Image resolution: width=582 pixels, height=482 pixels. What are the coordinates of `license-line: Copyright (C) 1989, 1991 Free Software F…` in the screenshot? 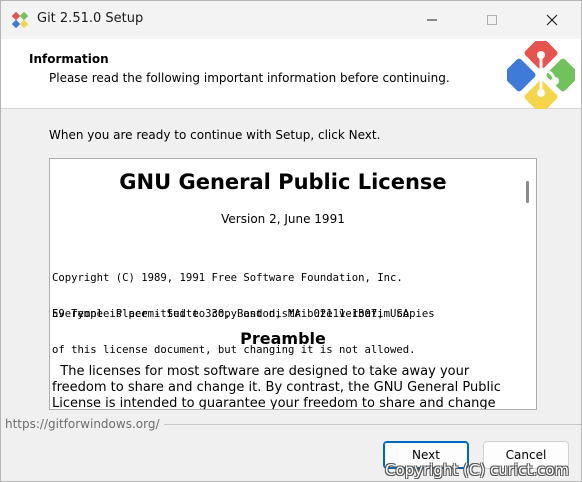 It's located at (227, 278).